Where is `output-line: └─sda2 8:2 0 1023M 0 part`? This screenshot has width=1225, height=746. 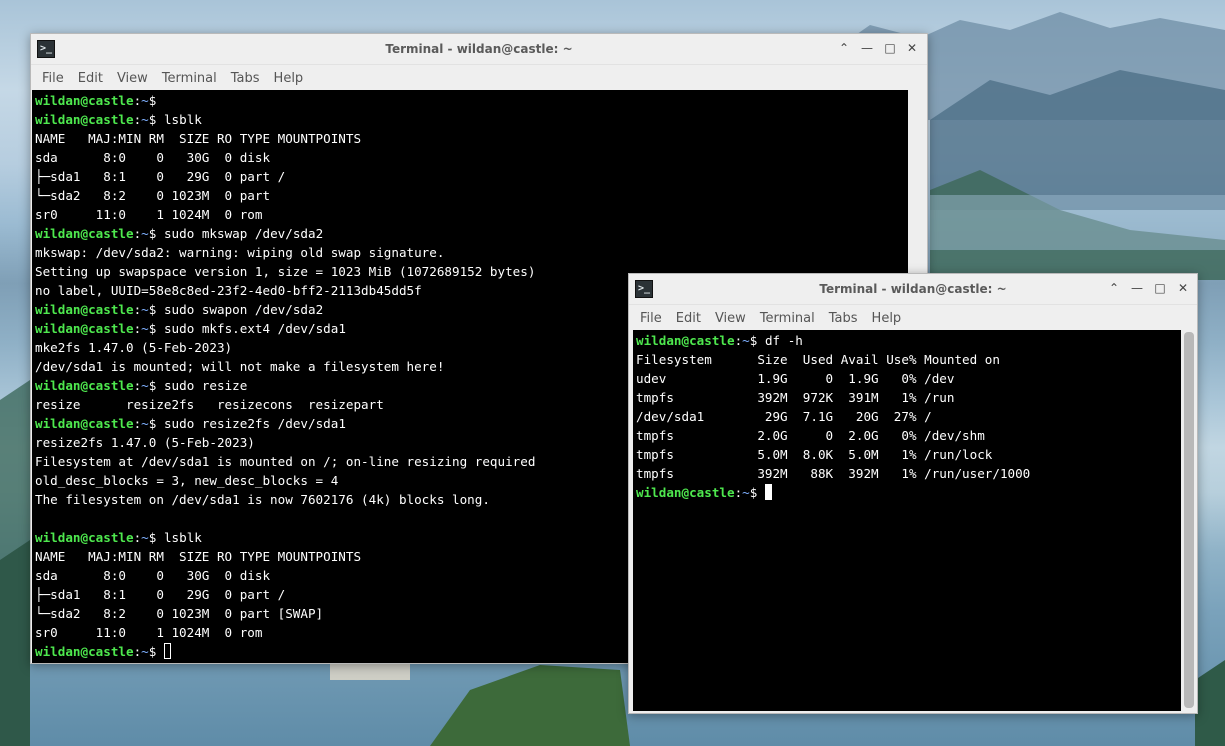 output-line: └─sda2 8:2 0 1023M 0 part is located at coordinates (156, 195).